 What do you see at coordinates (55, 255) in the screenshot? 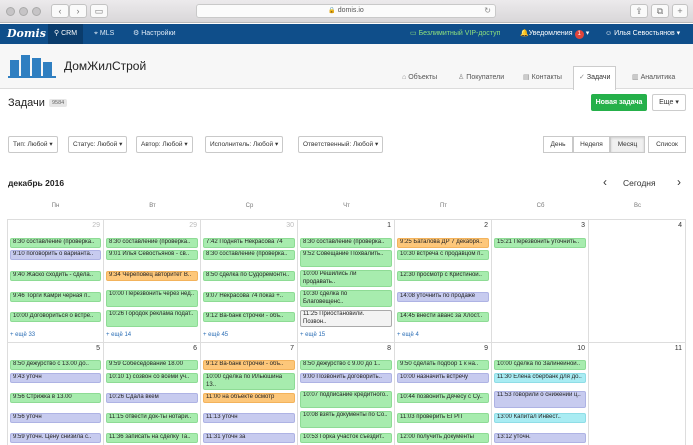
I see `task-event: 9:10 поговорить о варианта..` at bounding box center [55, 255].